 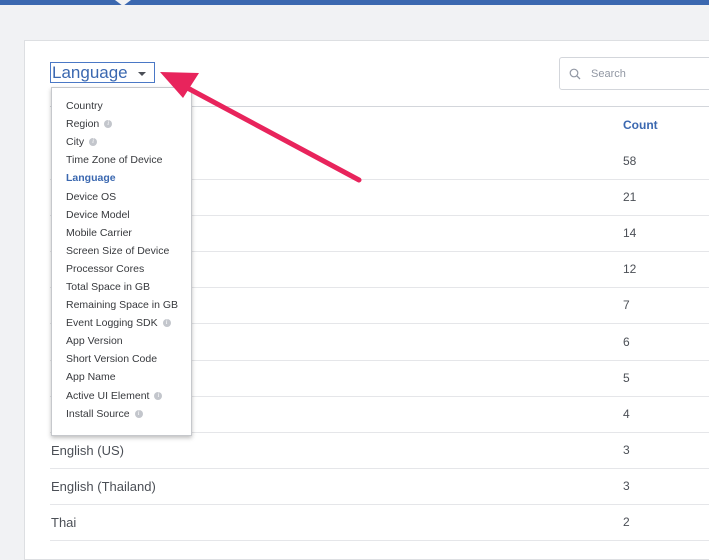 I want to click on dropdown-item-label: App Version, so click(x=94, y=341).